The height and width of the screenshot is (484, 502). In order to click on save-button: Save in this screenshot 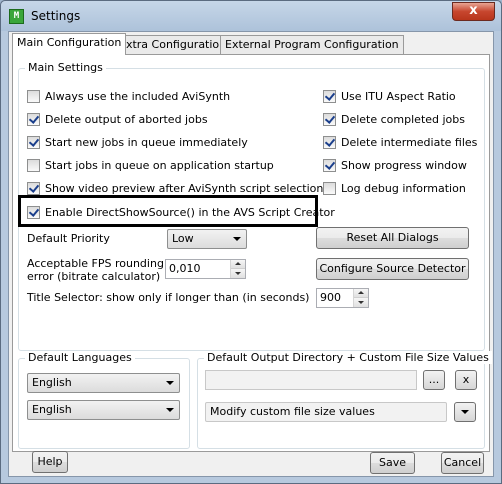, I will do `click(392, 463)`.